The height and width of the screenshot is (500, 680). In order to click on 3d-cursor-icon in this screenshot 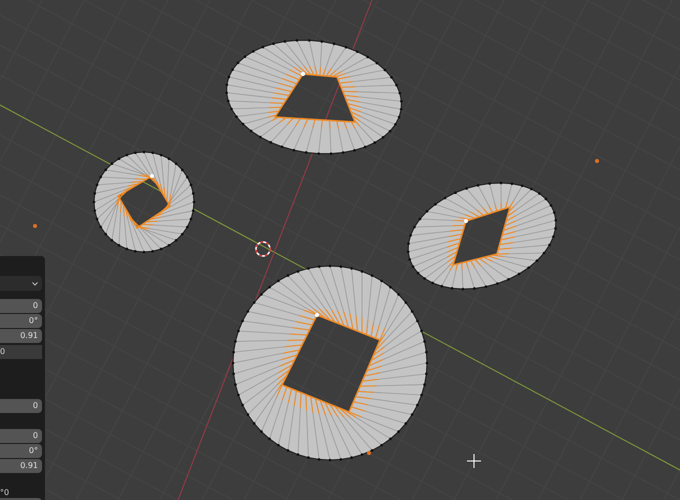, I will do `click(263, 249)`.